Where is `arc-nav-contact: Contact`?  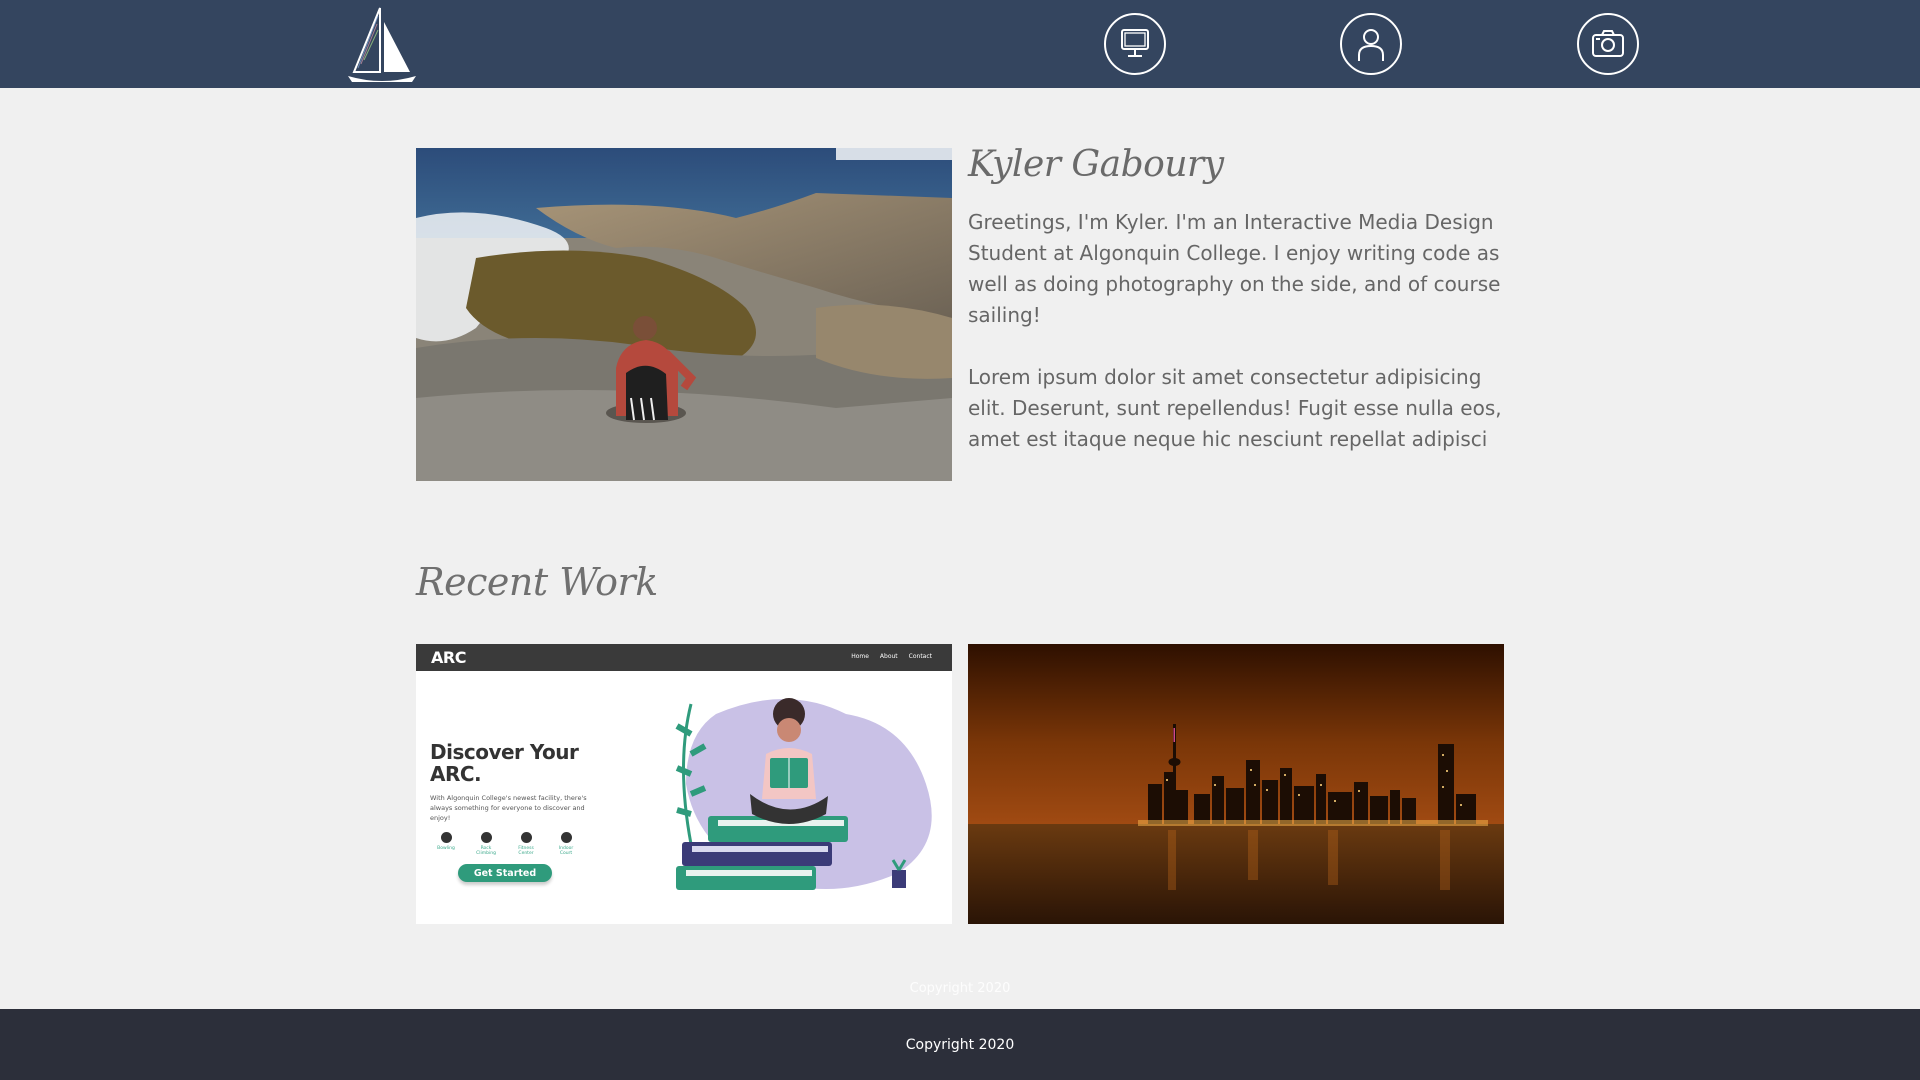
arc-nav-contact: Contact is located at coordinates (920, 656).